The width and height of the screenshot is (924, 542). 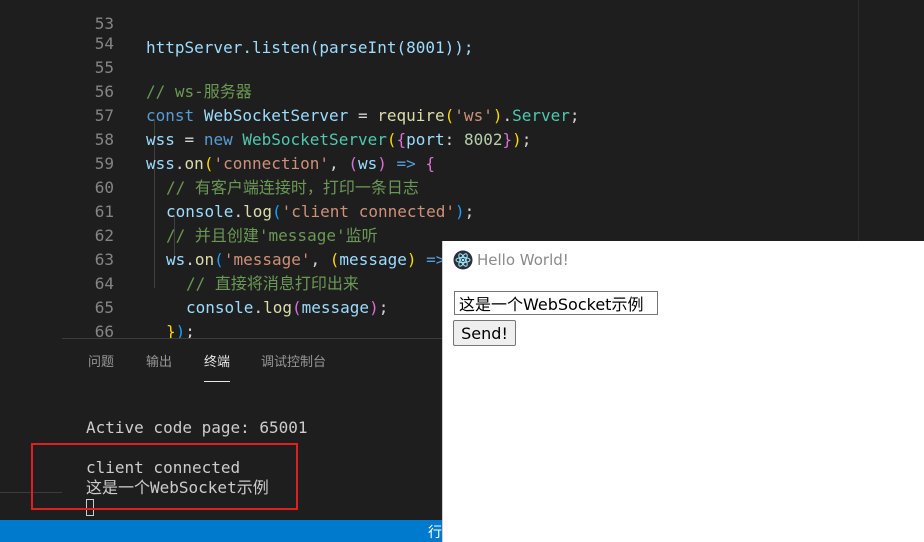 What do you see at coordinates (523, 260) in the screenshot?
I see `window-title: Hello World!` at bounding box center [523, 260].